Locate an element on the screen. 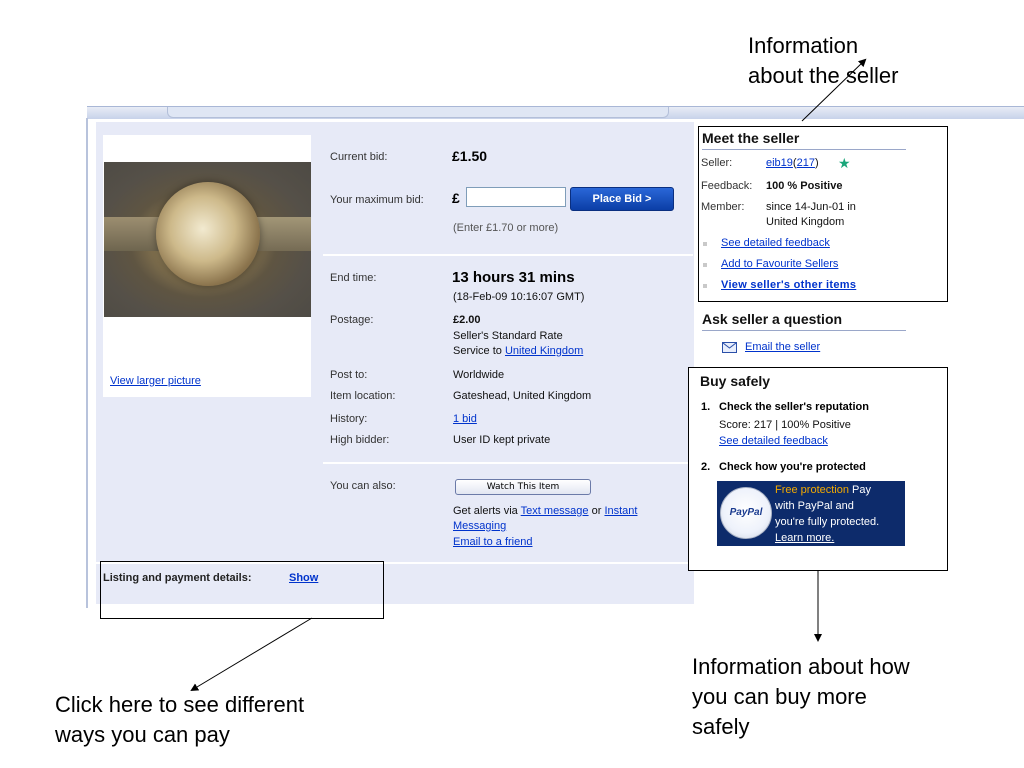  arrow-payment is located at coordinates (251, 654).